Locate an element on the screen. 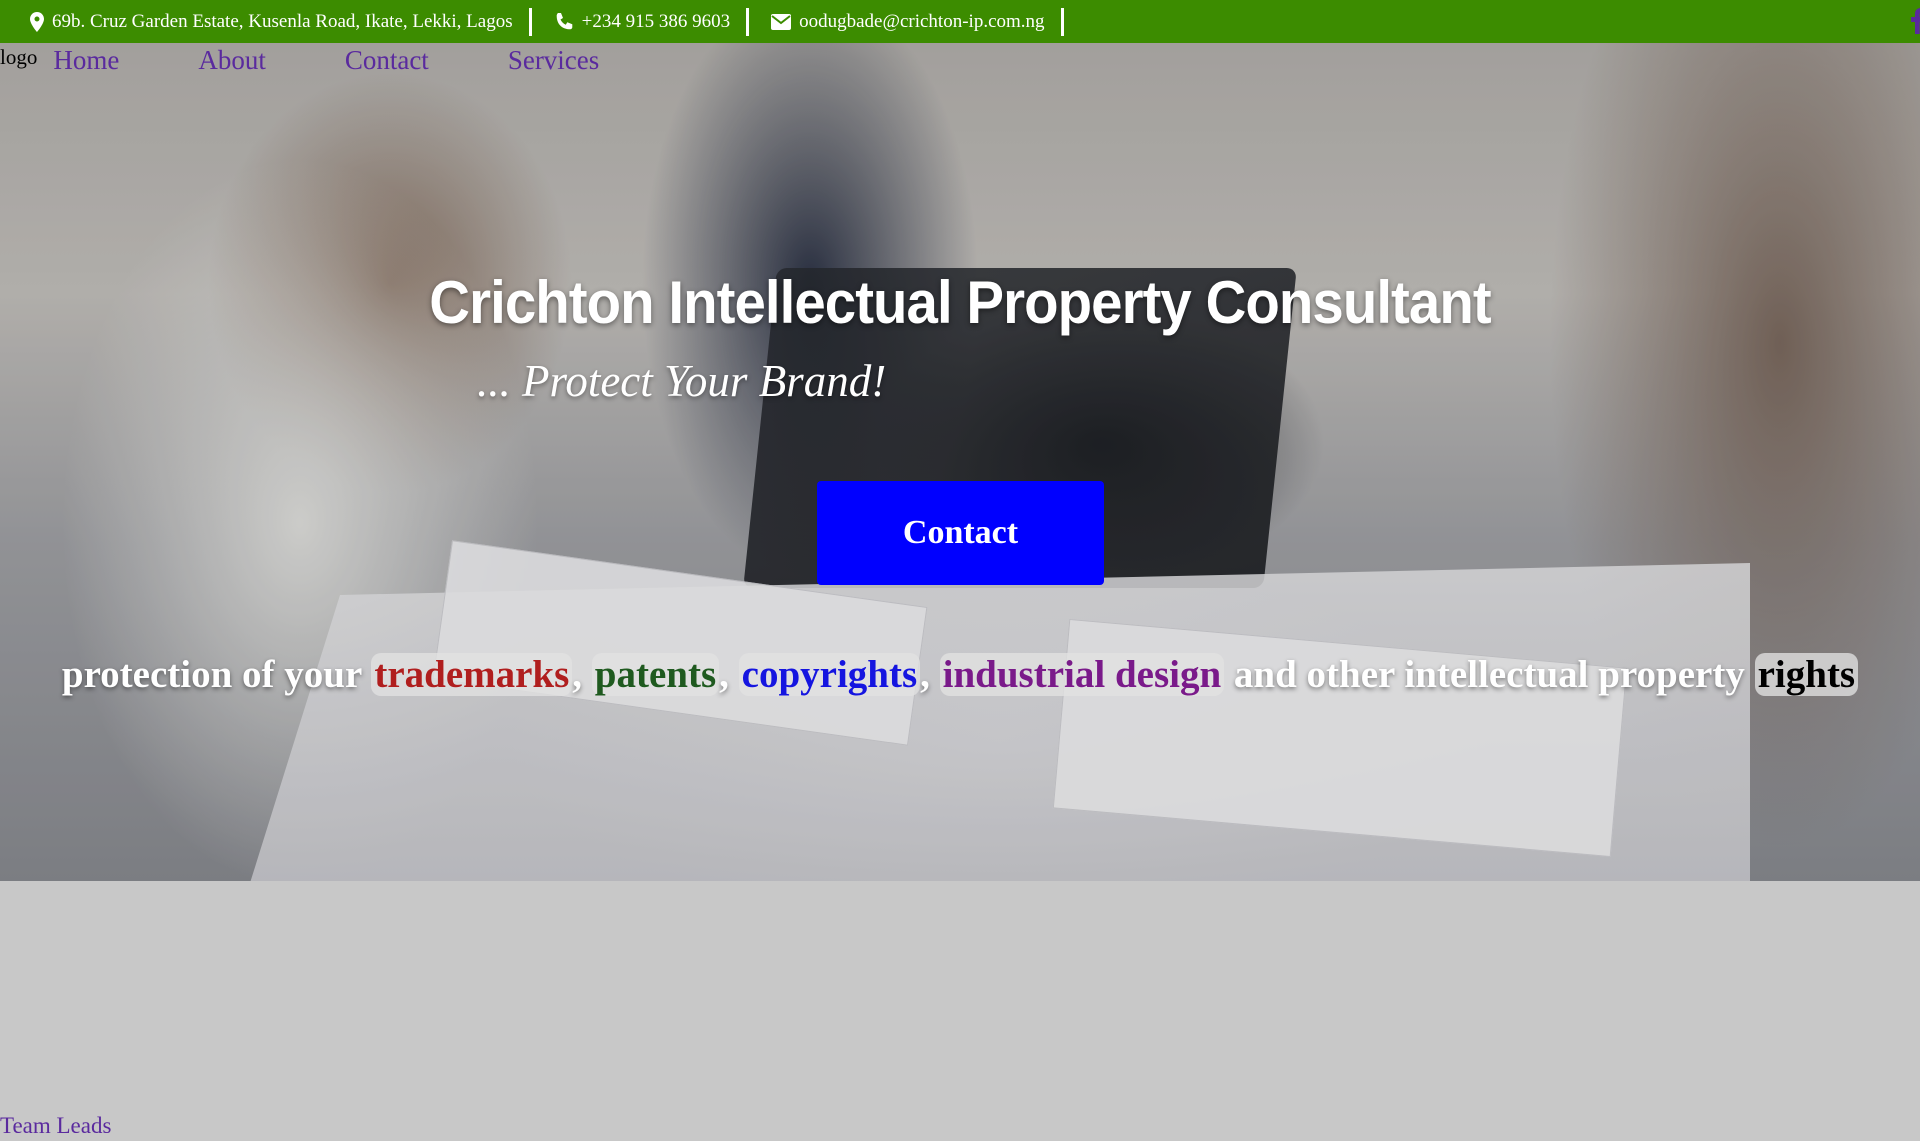 The image size is (1920, 1141). chip-rights-label: rights is located at coordinates (1806, 674).